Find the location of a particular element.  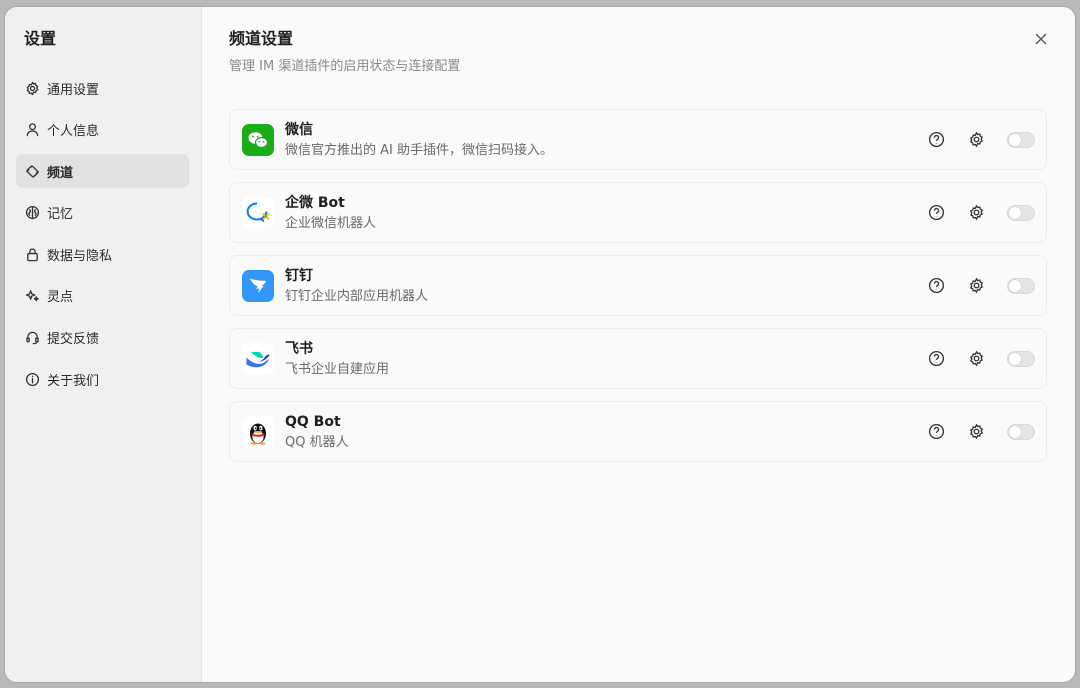

gear-icon is located at coordinates (32, 88).